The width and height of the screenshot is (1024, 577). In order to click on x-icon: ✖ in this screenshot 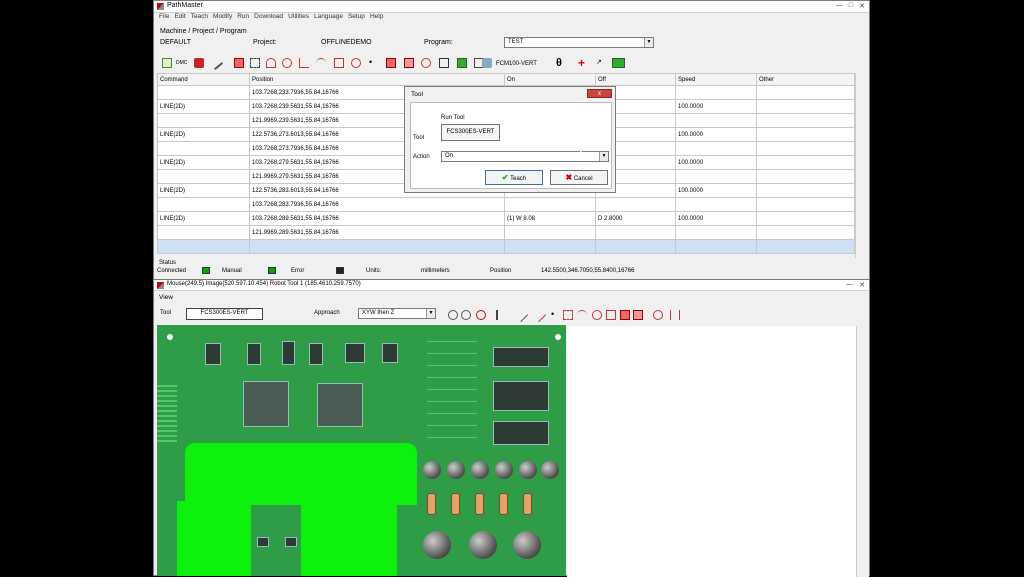, I will do `click(569, 177)`.